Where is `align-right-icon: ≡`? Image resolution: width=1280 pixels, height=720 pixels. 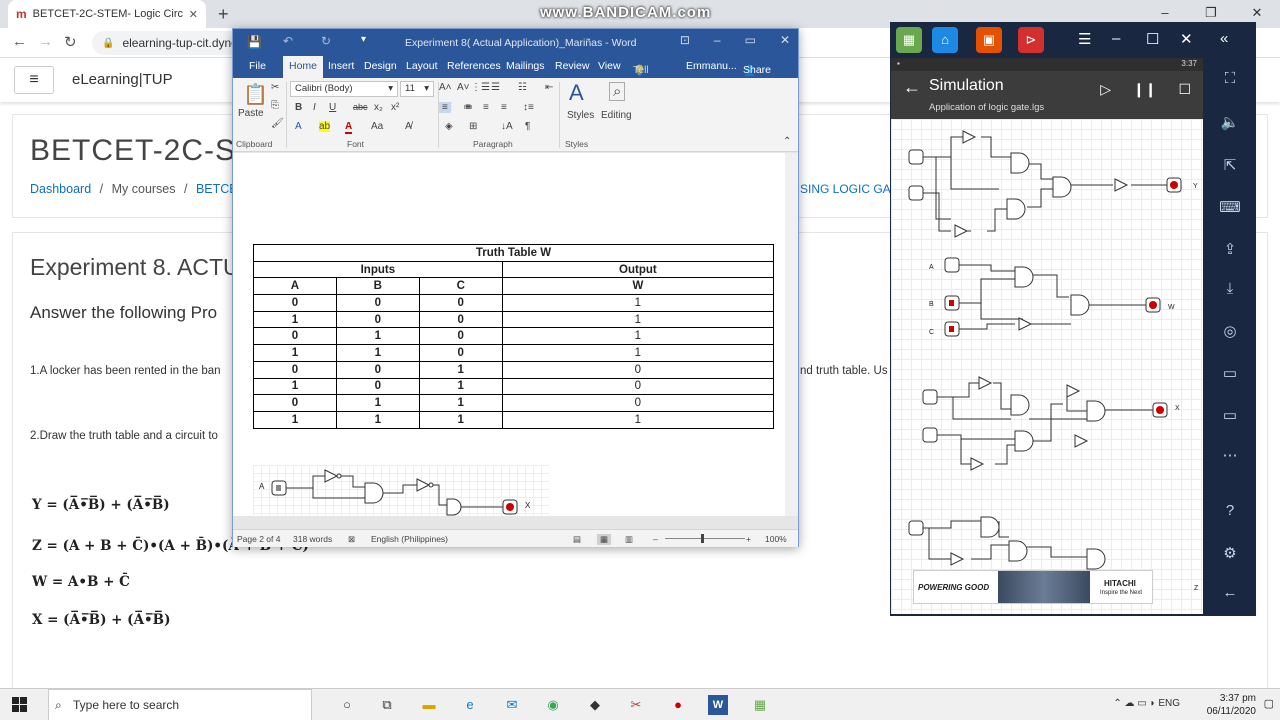
align-right-icon: ≡ is located at coordinates (486, 107).